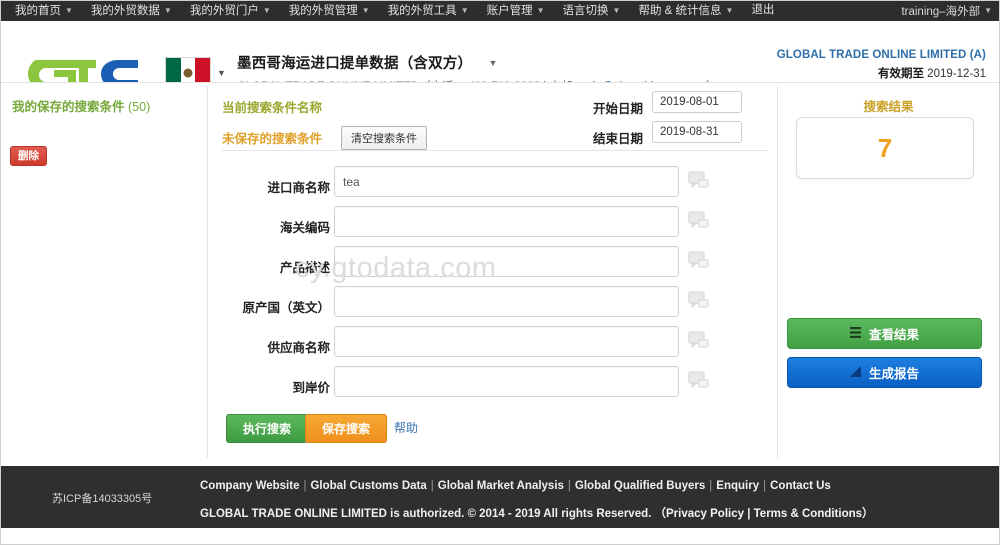 Image resolution: width=1000 pixels, height=545 pixels. What do you see at coordinates (800, 486) in the screenshot?
I see `footer-link-contact-us: Contact Us` at bounding box center [800, 486].